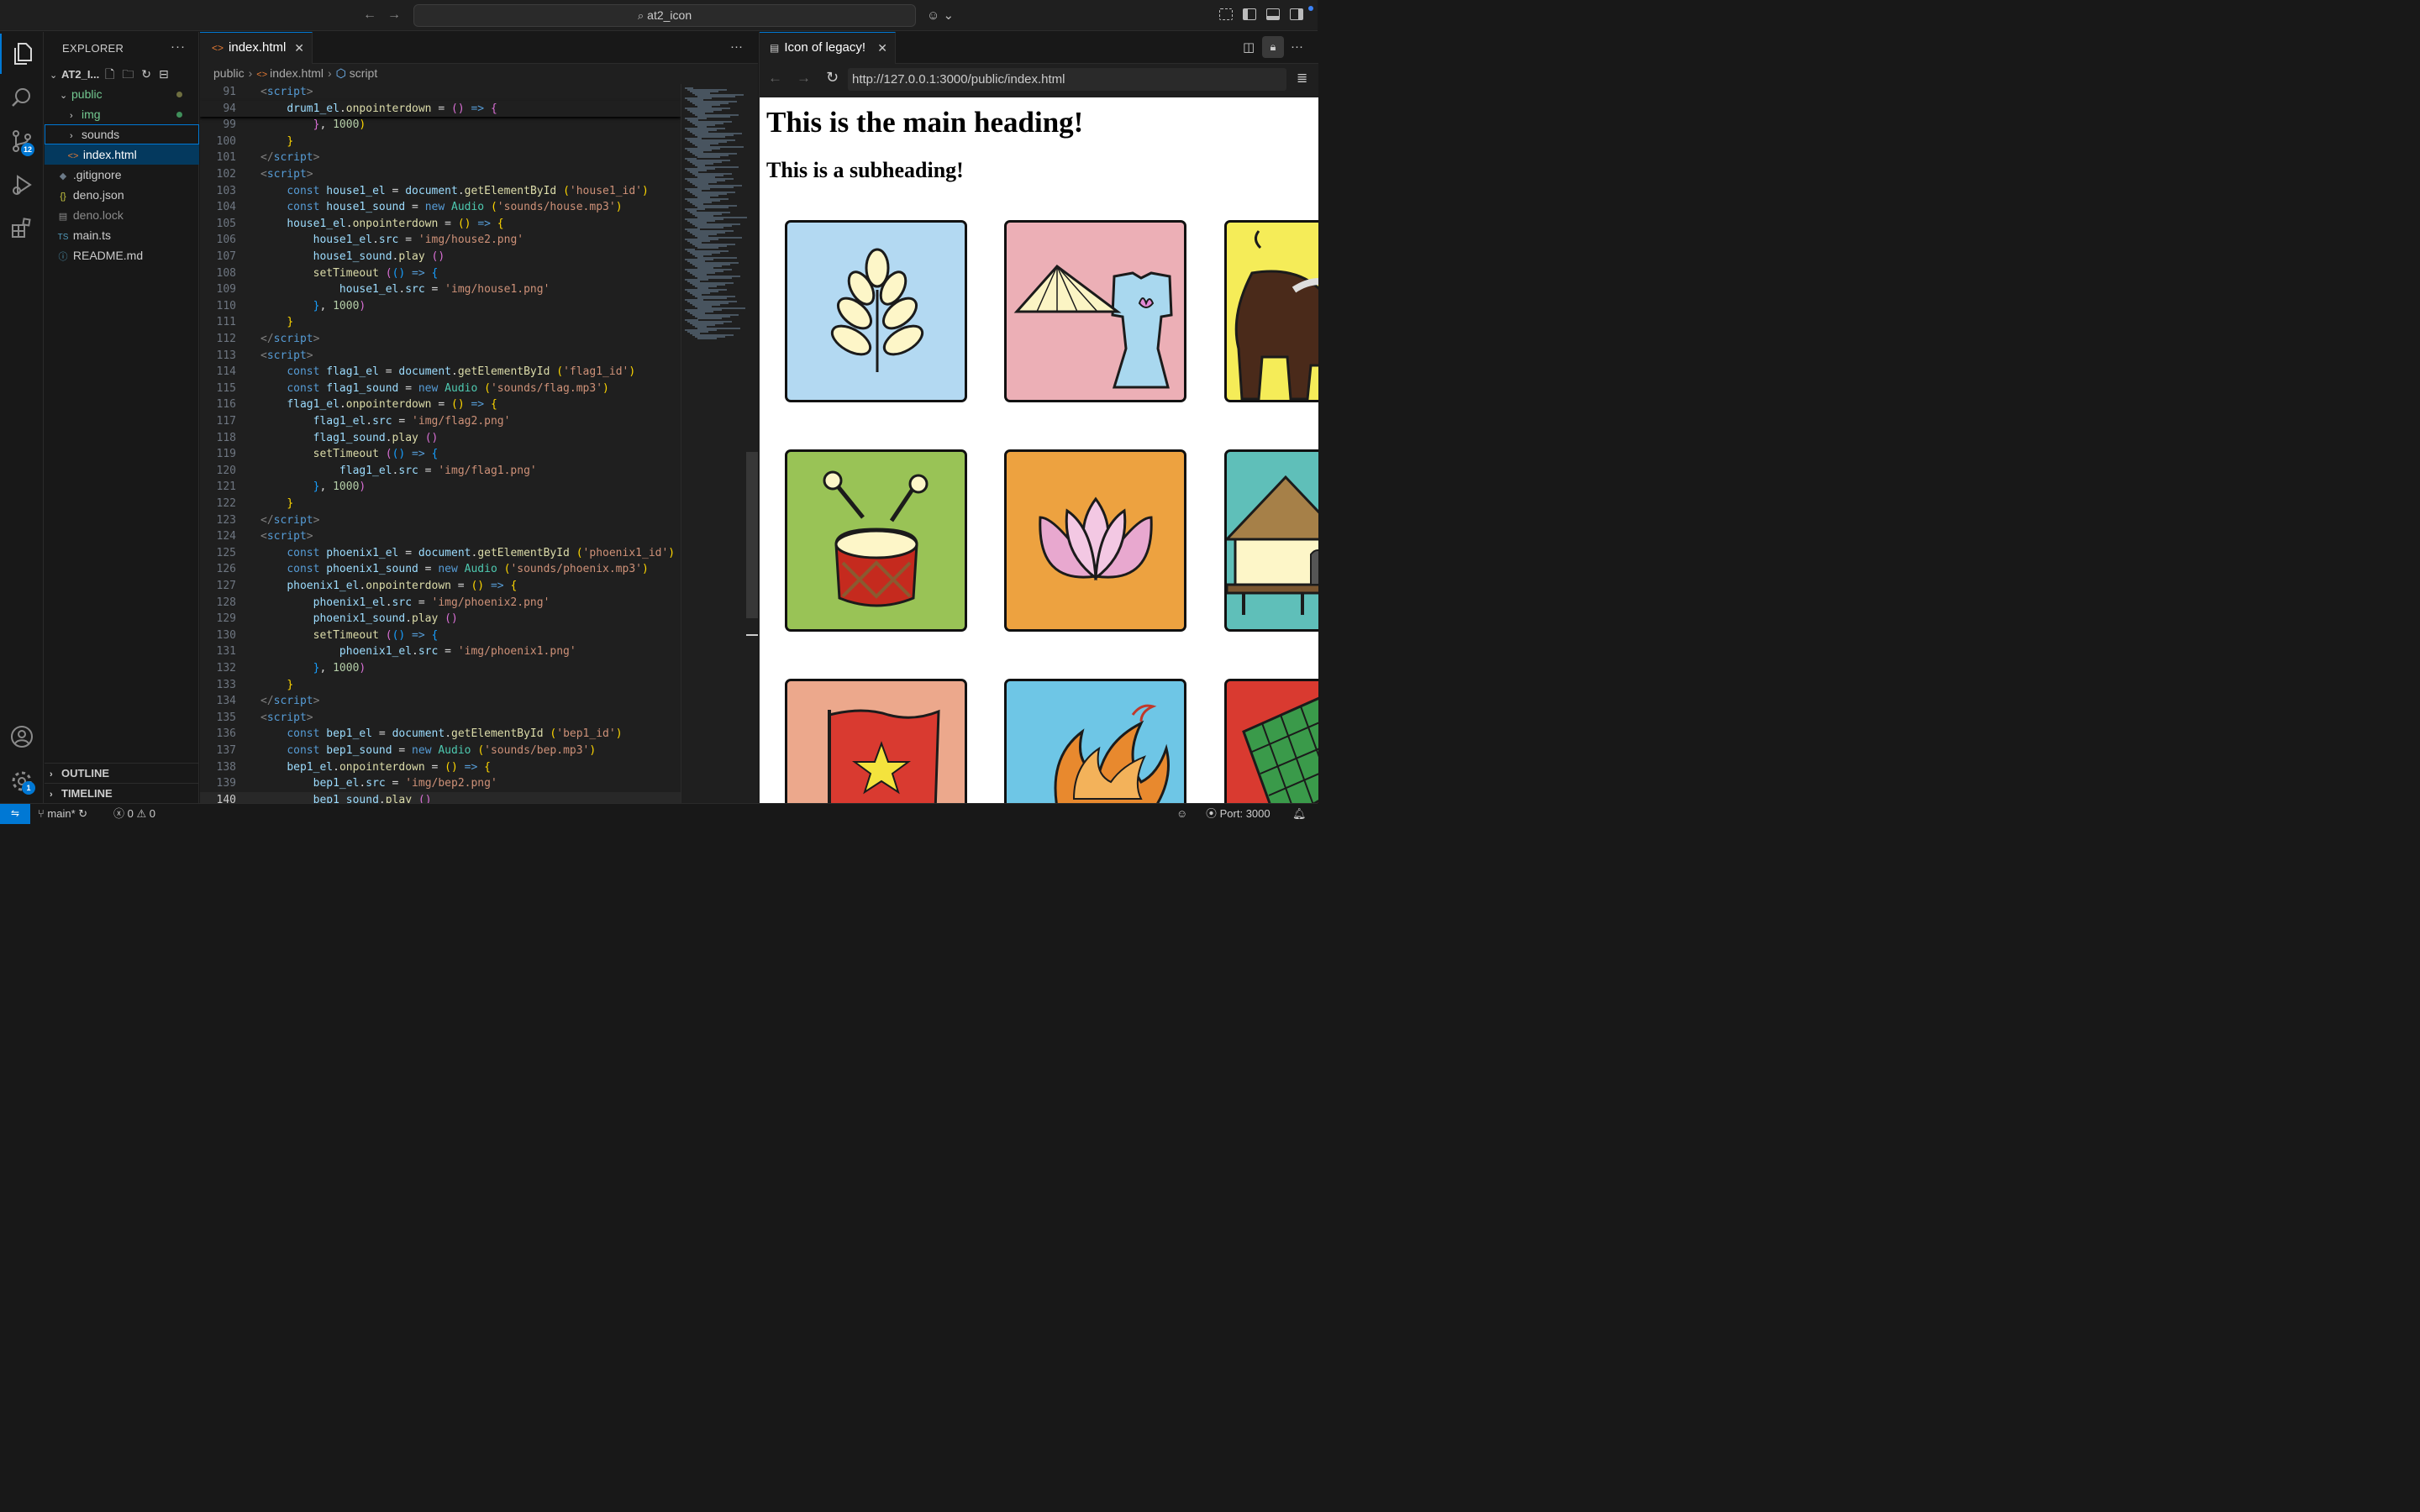 Image resolution: width=2420 pixels, height=1512 pixels. I want to click on tree-file-readme: ⓘ README.md, so click(122, 255).